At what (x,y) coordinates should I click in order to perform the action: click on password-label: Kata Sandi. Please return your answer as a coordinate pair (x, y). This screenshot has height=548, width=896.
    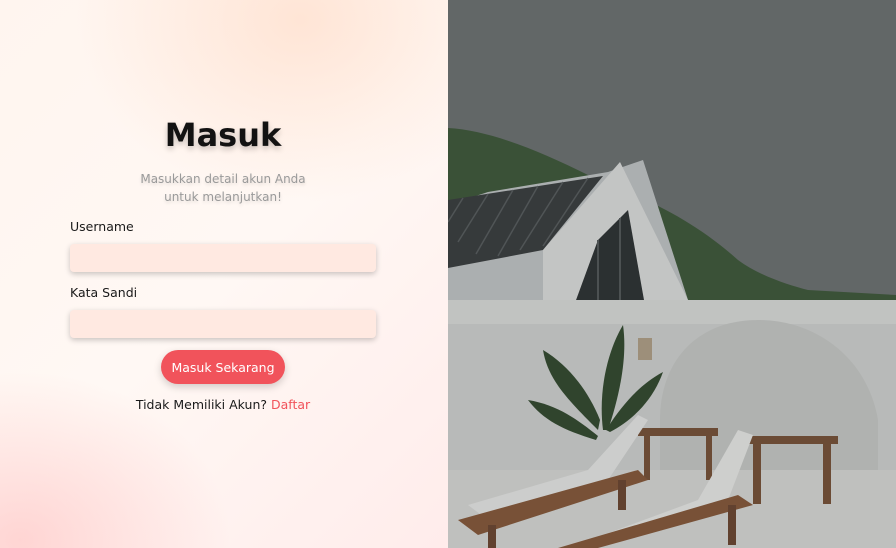
    Looking at the image, I should click on (104, 292).